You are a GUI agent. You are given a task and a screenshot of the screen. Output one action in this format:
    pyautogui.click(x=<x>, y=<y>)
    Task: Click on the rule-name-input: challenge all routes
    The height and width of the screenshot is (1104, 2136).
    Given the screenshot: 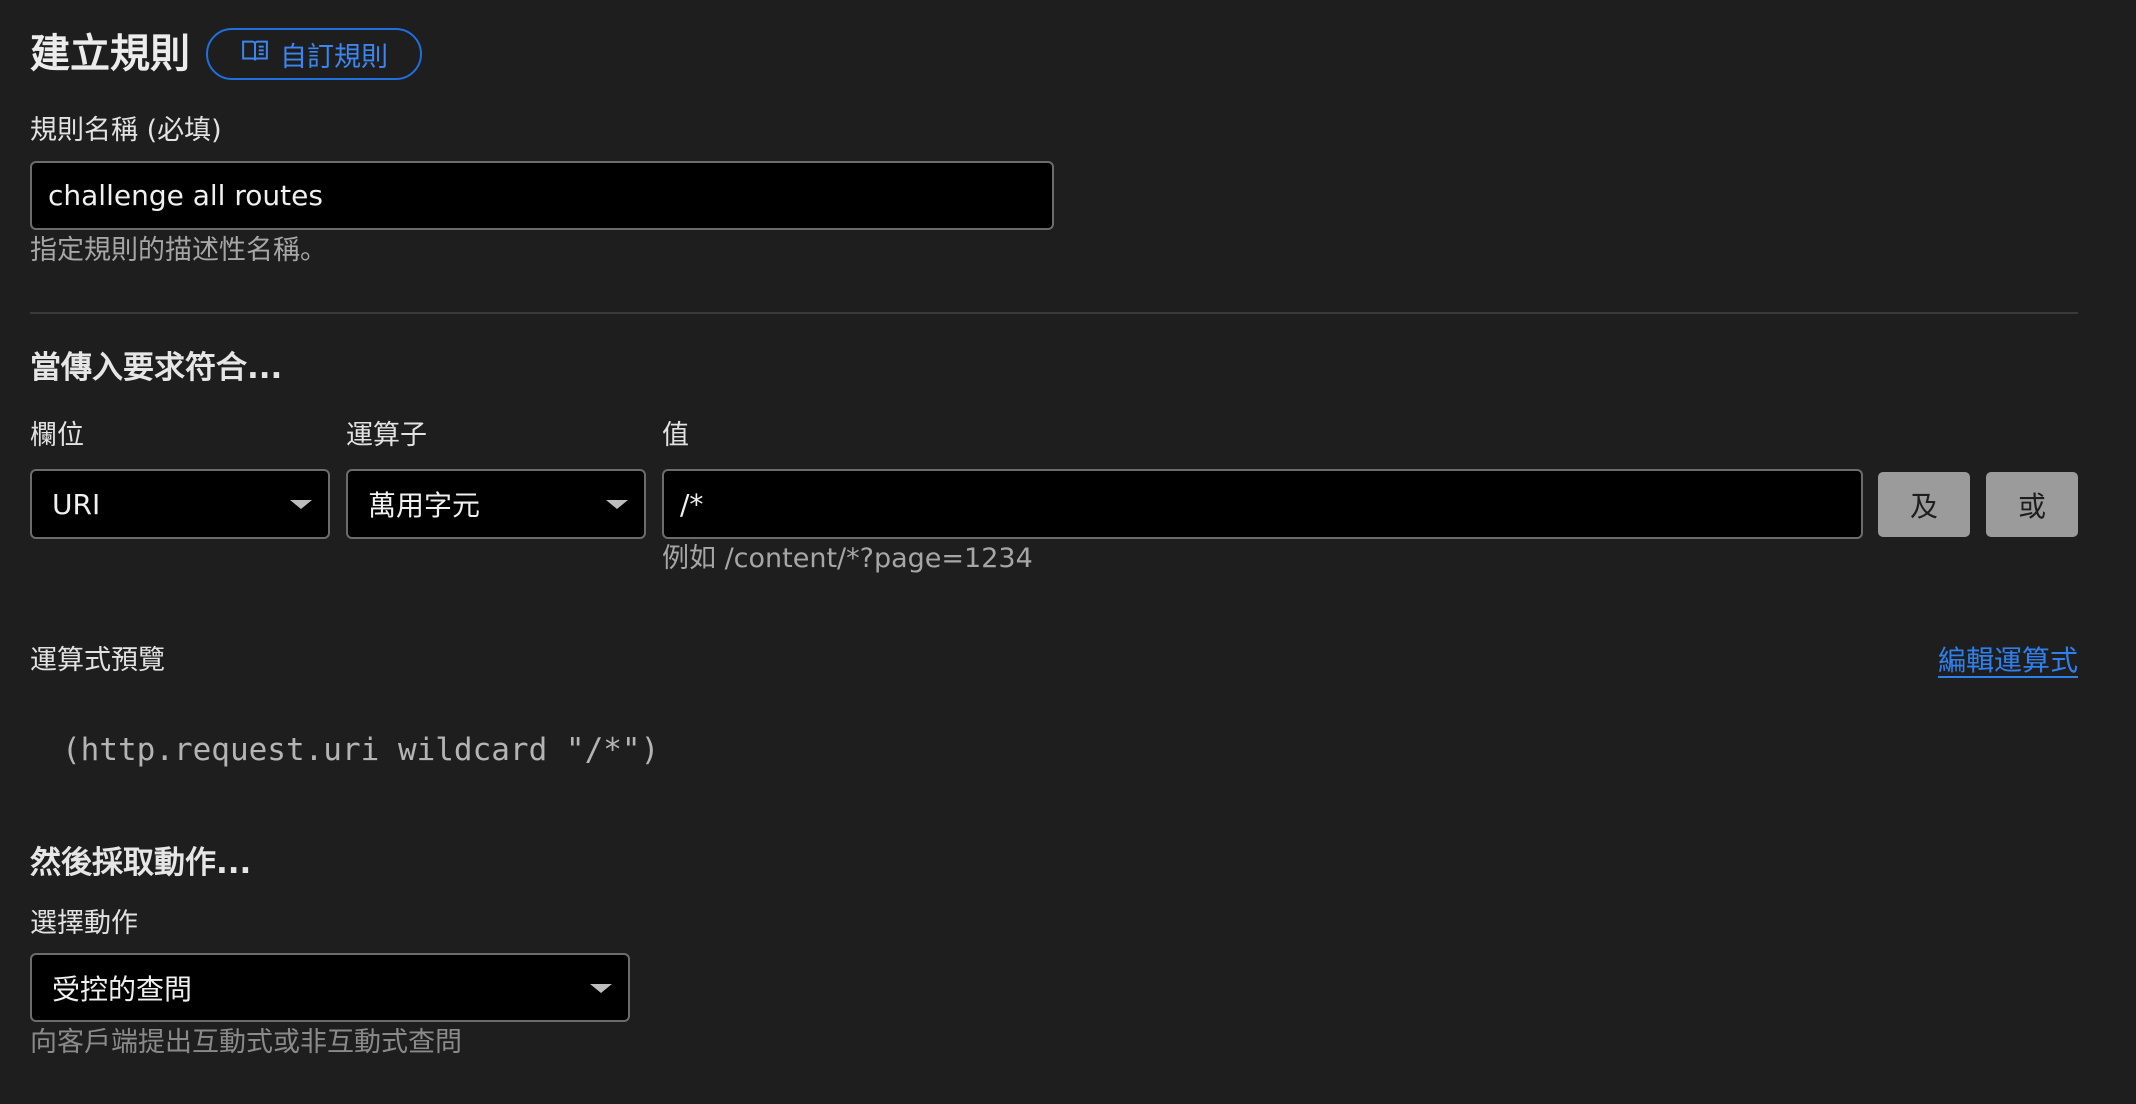 What is the action you would take?
    pyautogui.click(x=542, y=195)
    